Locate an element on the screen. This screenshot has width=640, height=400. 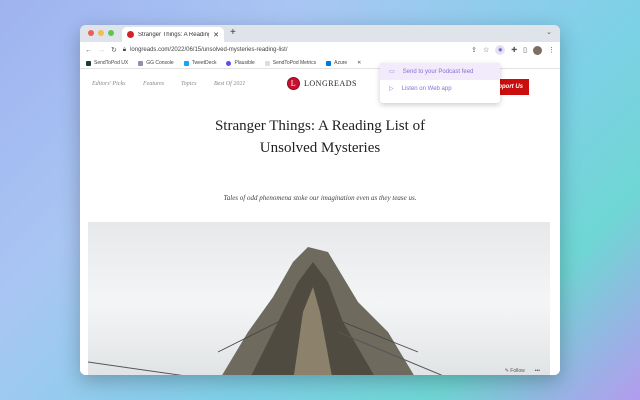
plausible-icon is located at coordinates (229, 63).